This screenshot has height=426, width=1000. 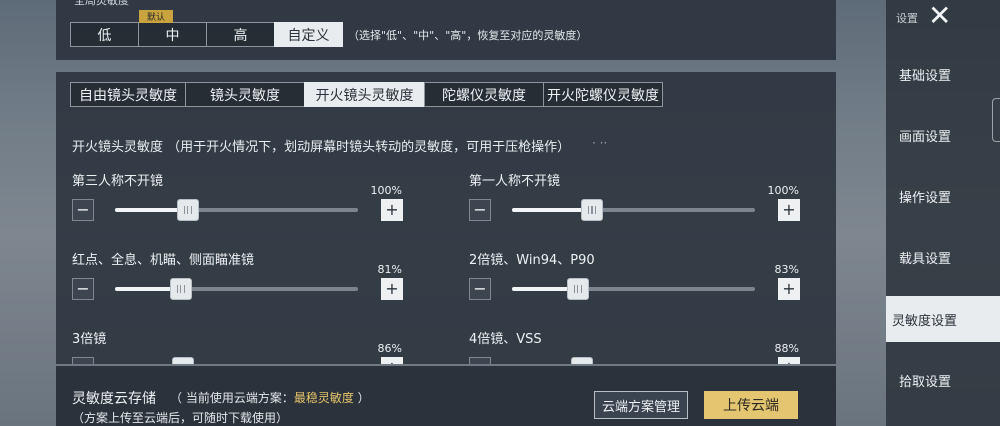 What do you see at coordinates (939, 16) in the screenshot?
I see `close-icon: ✕` at bounding box center [939, 16].